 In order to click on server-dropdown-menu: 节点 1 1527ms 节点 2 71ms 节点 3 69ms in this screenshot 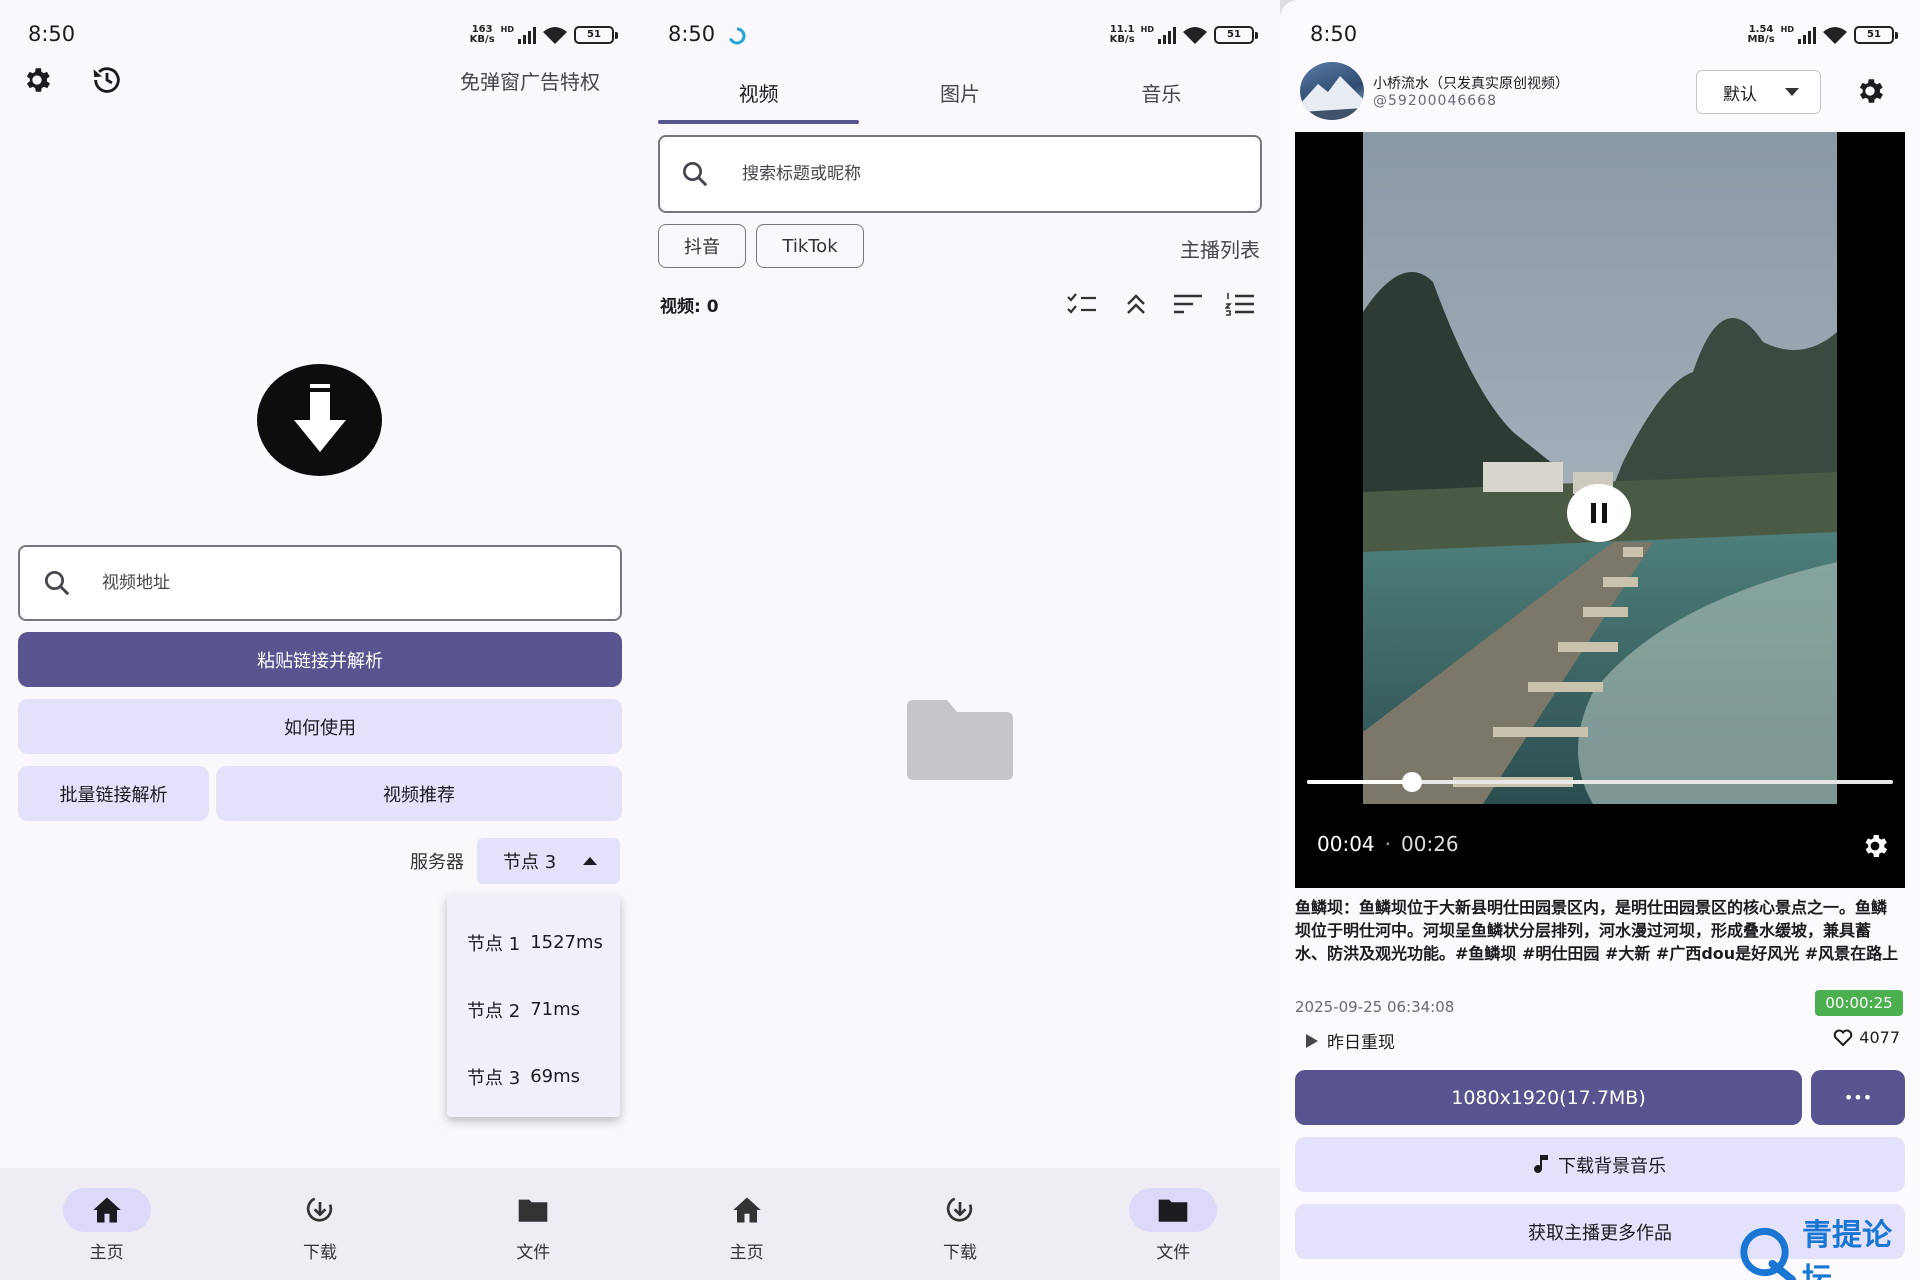, I will do `click(533, 1006)`.